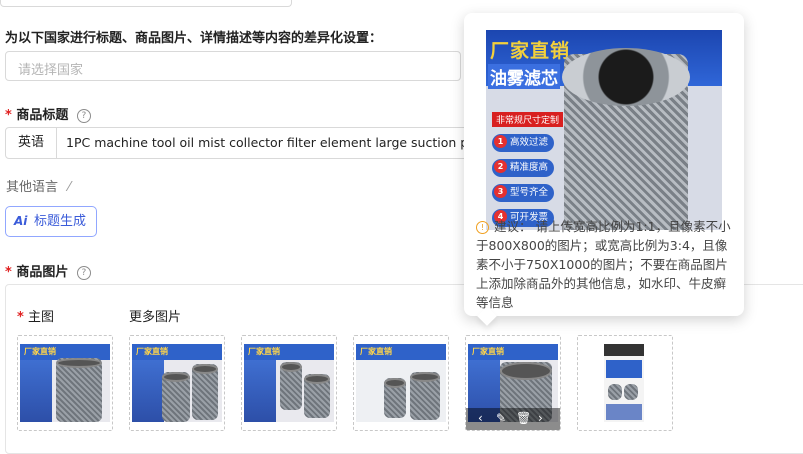 The height and width of the screenshot is (454, 803). I want to click on main-image-label: * 主图, so click(35, 317).